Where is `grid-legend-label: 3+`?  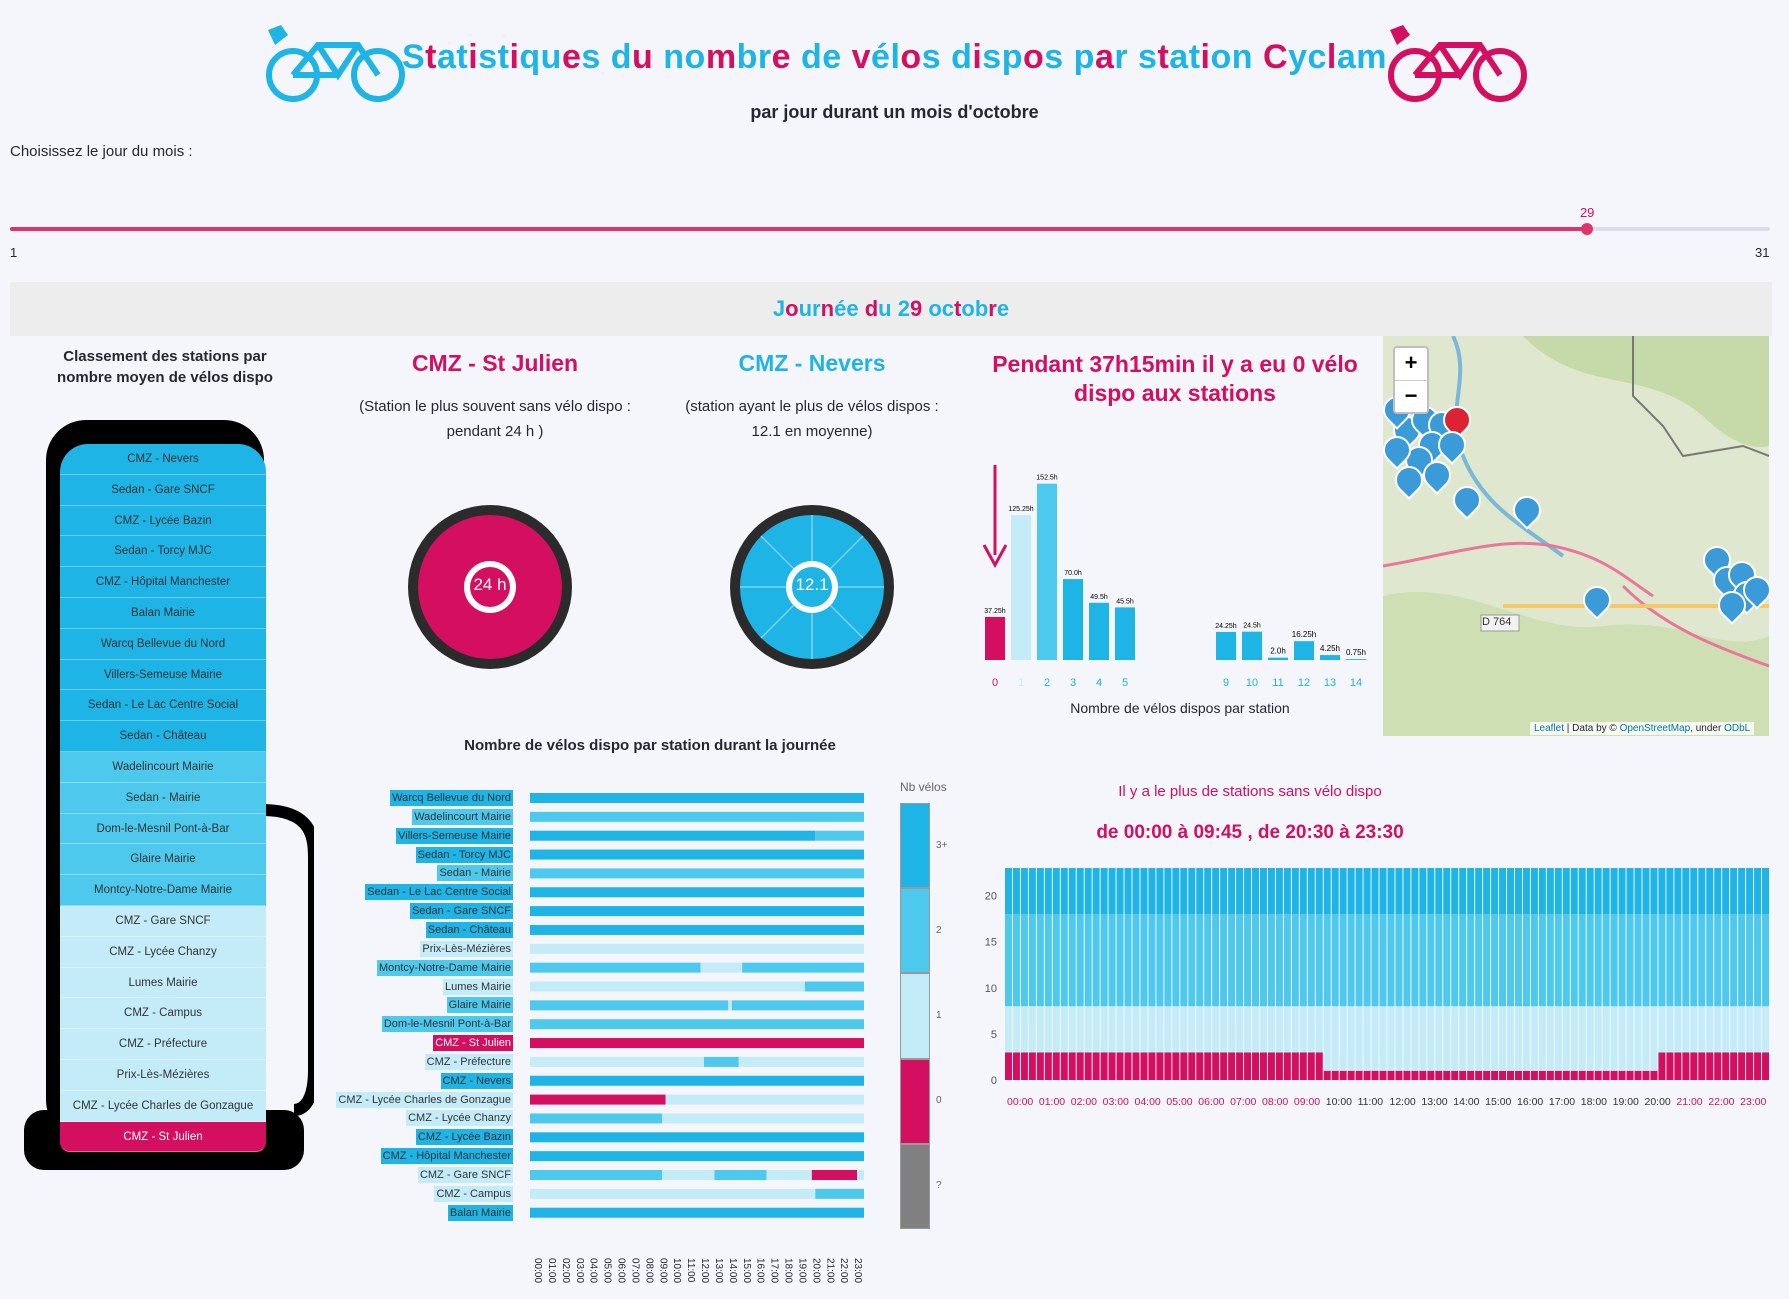 grid-legend-label: 3+ is located at coordinates (942, 845).